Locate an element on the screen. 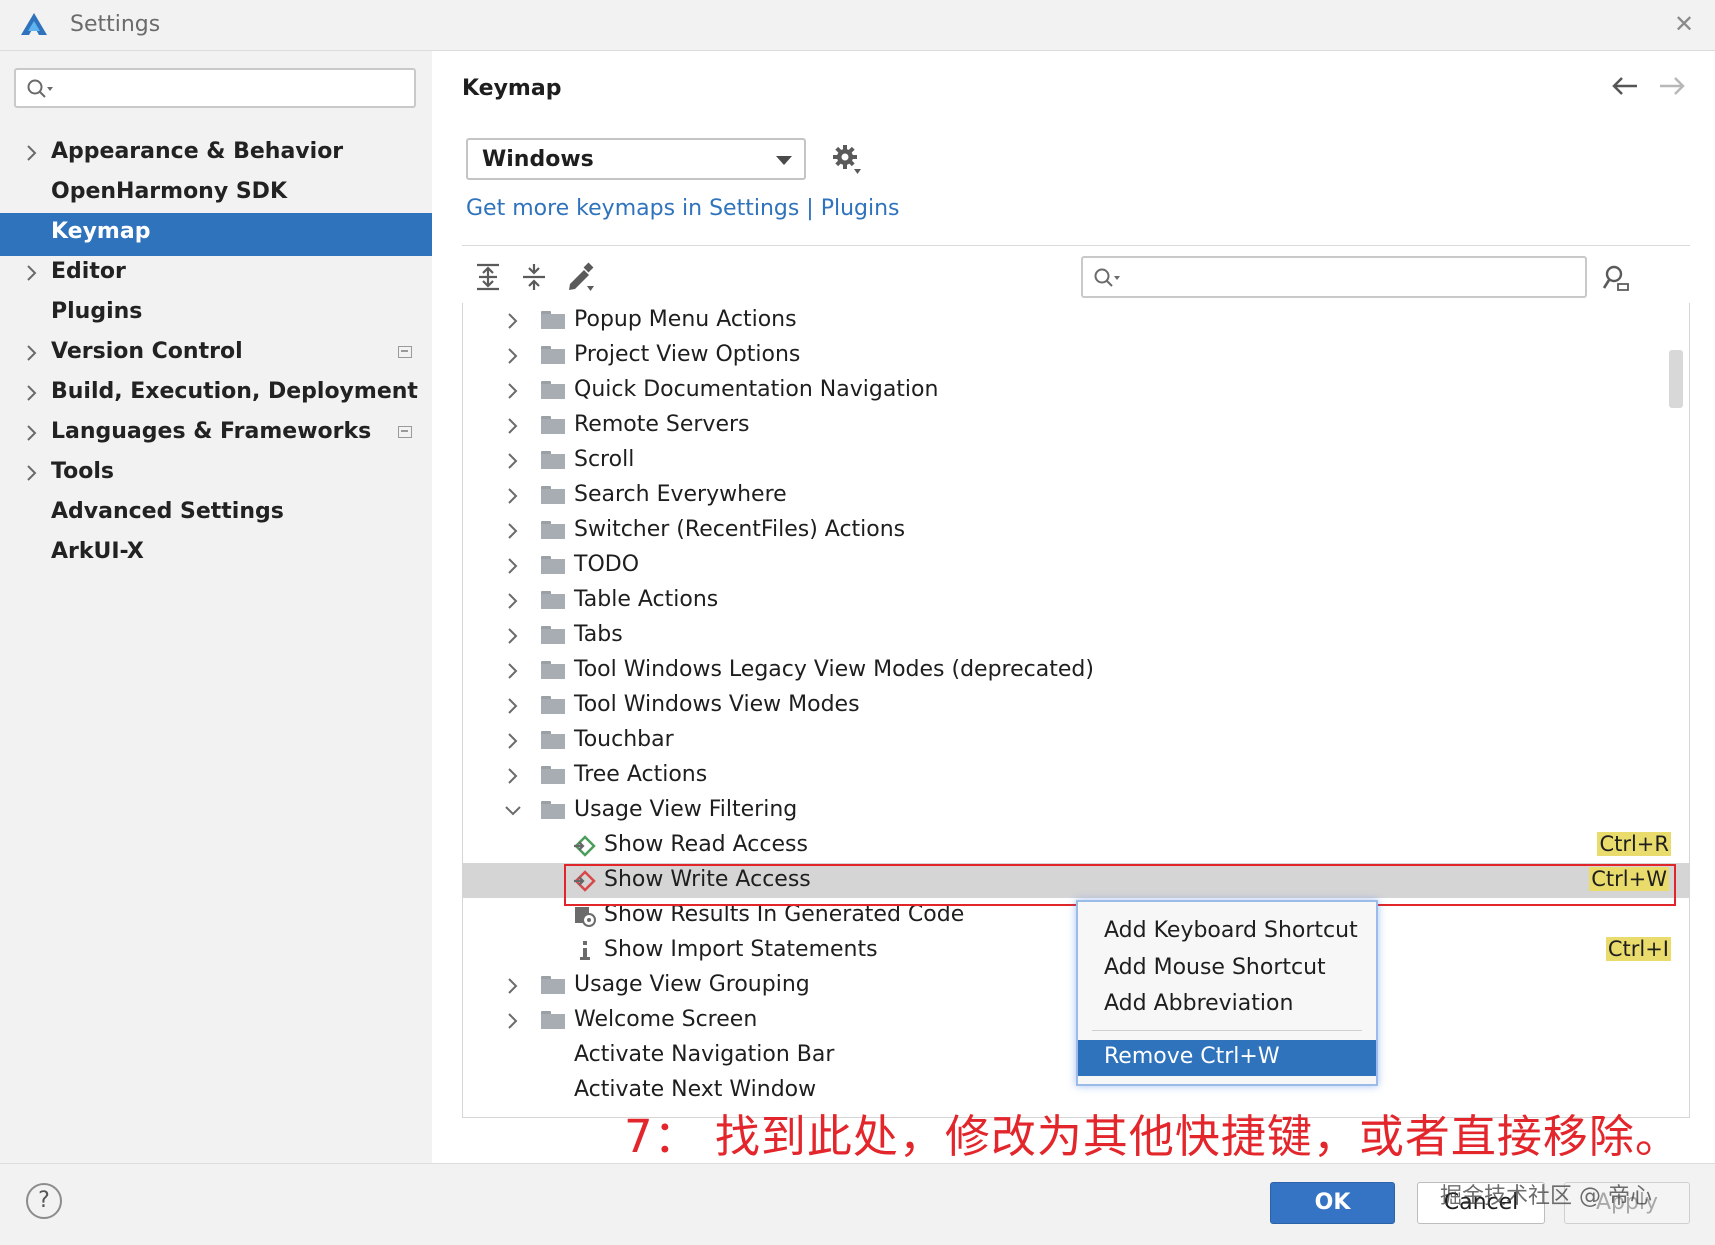 The width and height of the screenshot is (1715, 1245). tree-action-row: Show Read Access Ctrl+R is located at coordinates (1076, 845).